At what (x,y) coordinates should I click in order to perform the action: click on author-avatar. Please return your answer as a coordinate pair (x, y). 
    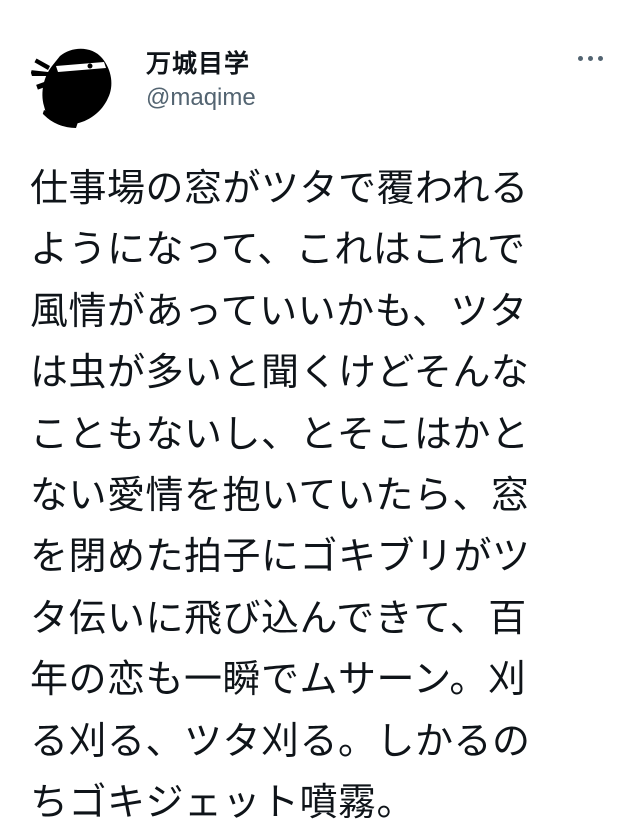
    Looking at the image, I should click on (76, 82).